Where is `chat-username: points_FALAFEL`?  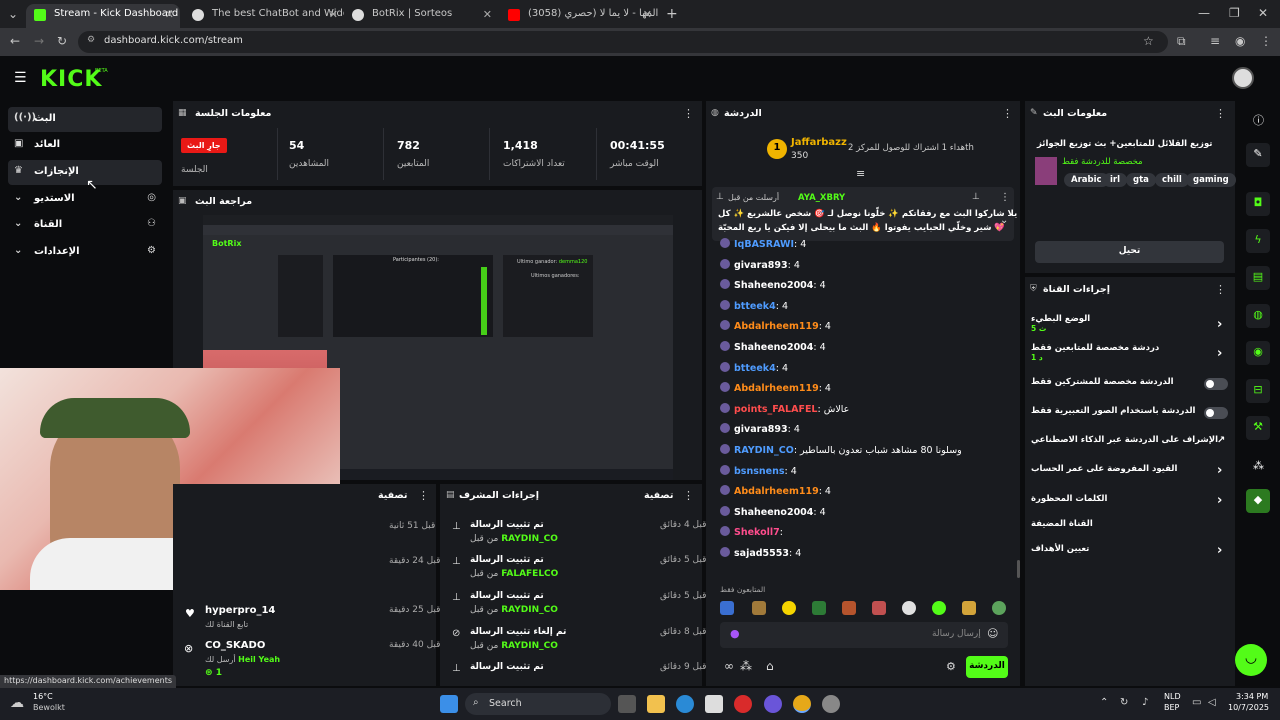 chat-username: points_FALAFEL is located at coordinates (775, 409).